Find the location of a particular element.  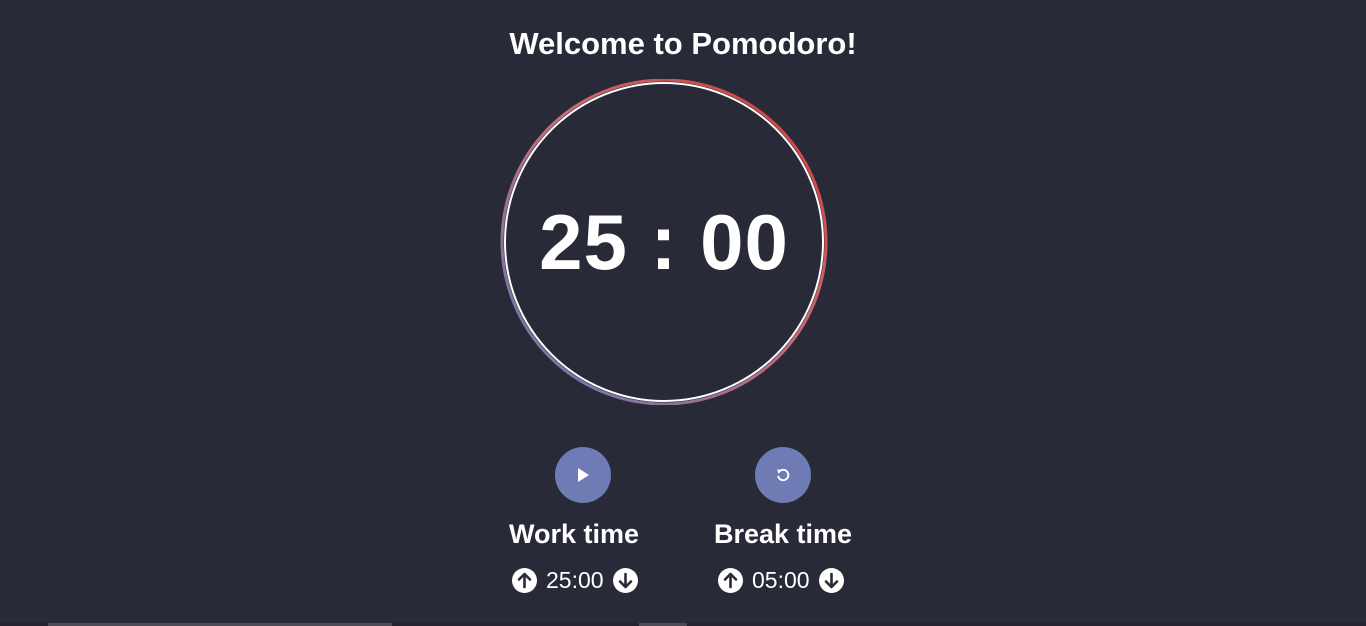

work-time-adjuster: 25:00 is located at coordinates (575, 580).